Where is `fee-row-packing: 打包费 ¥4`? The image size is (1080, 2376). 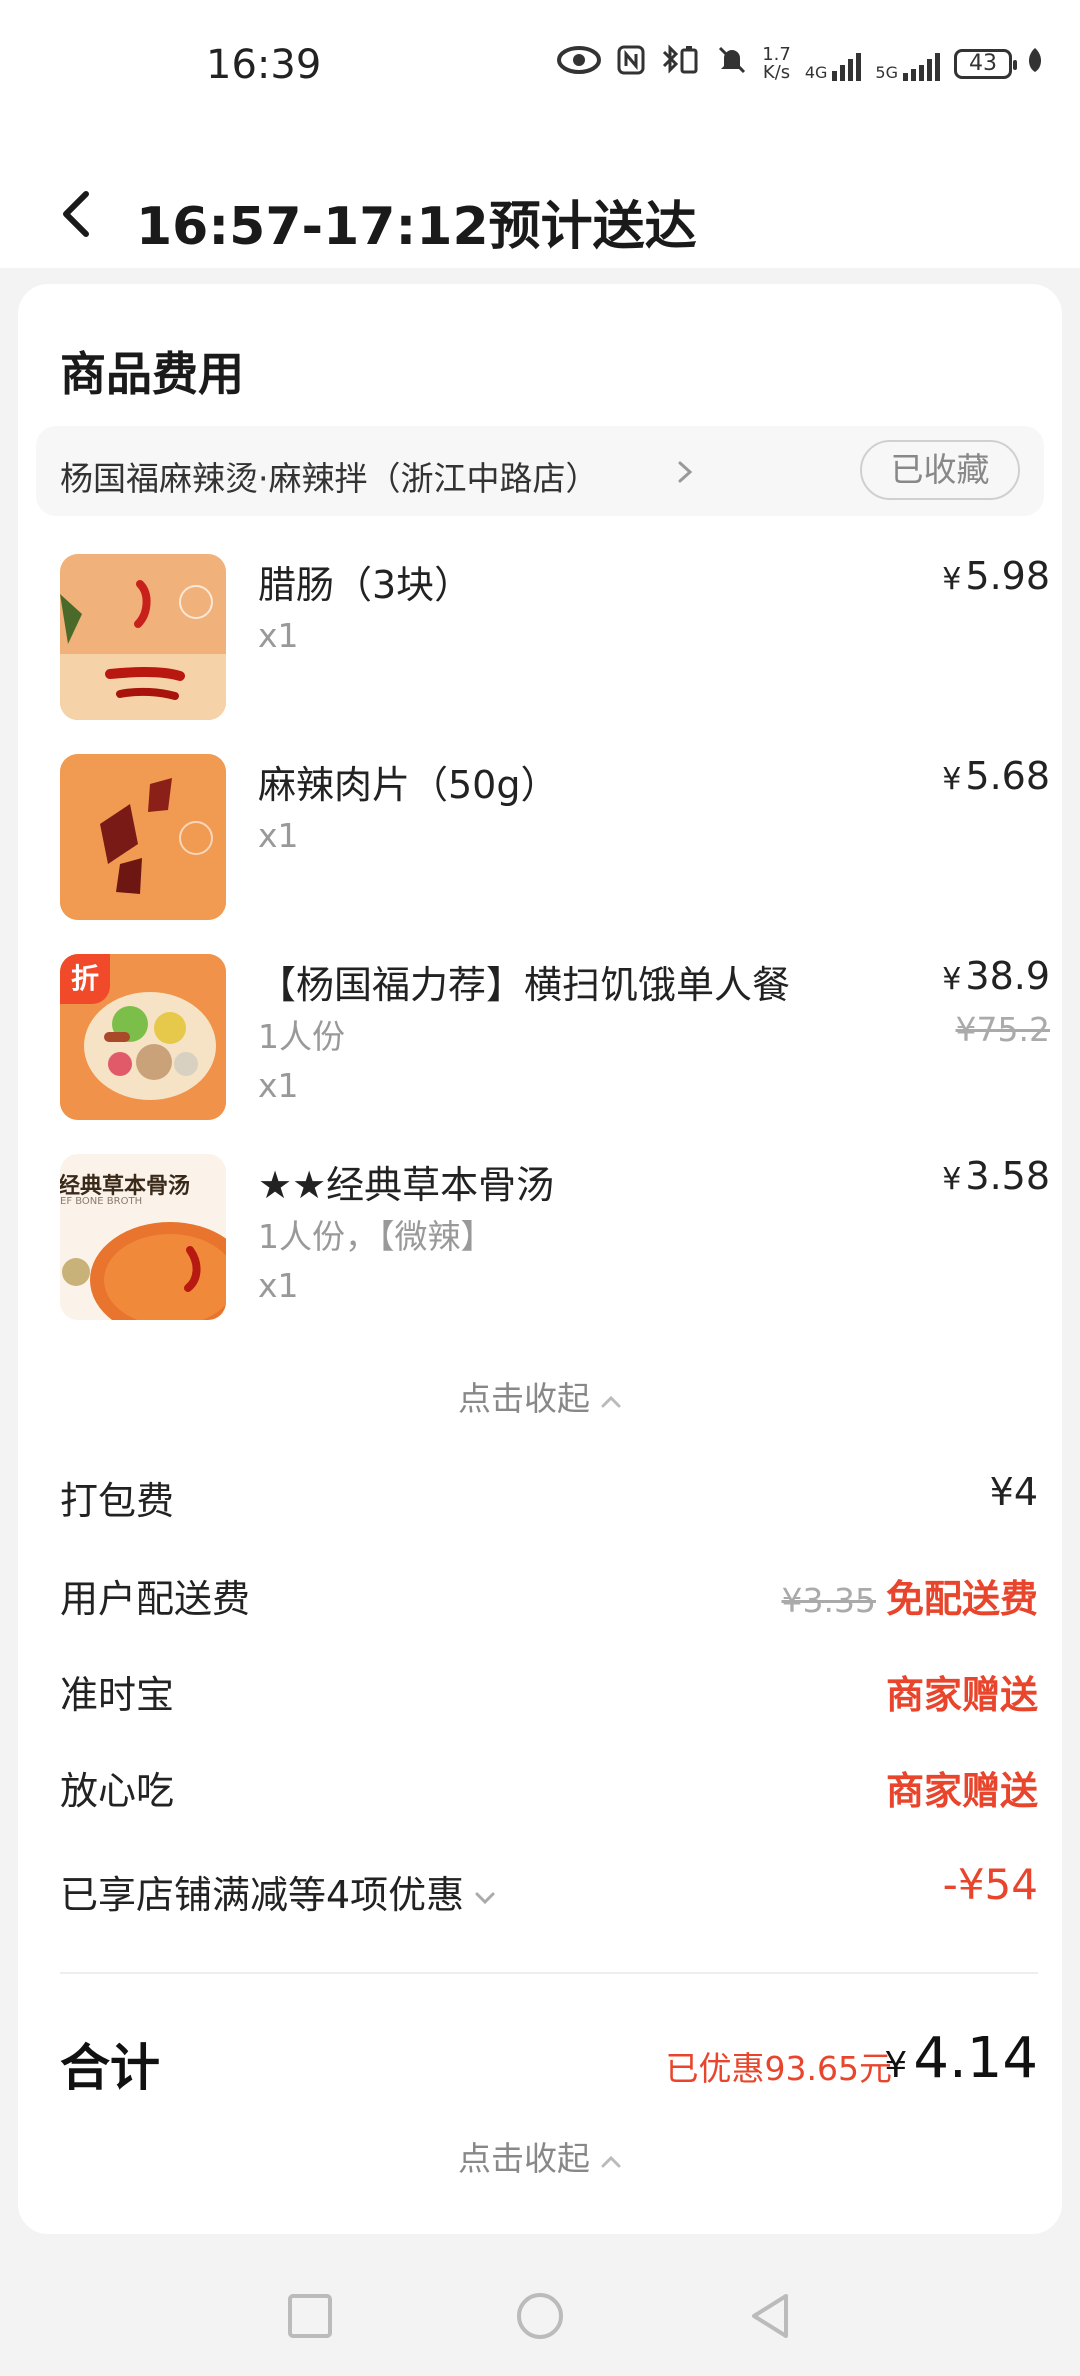 fee-row-packing: 打包费 ¥4 is located at coordinates (549, 1500).